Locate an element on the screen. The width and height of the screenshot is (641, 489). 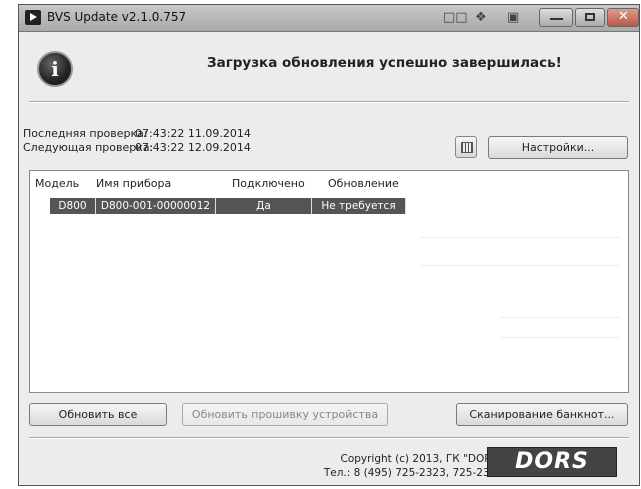
app-logo-icon is located at coordinates (33, 17).